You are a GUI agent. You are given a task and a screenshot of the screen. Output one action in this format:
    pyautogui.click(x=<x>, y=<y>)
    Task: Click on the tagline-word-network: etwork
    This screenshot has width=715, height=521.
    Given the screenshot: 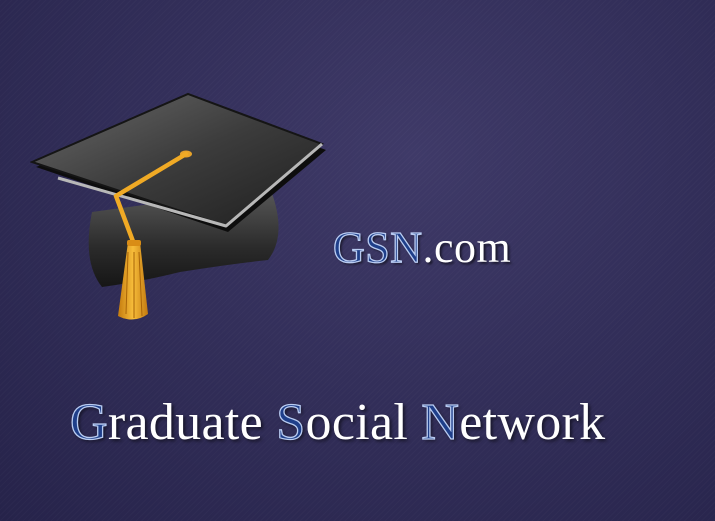 What is the action you would take?
    pyautogui.click(x=532, y=422)
    